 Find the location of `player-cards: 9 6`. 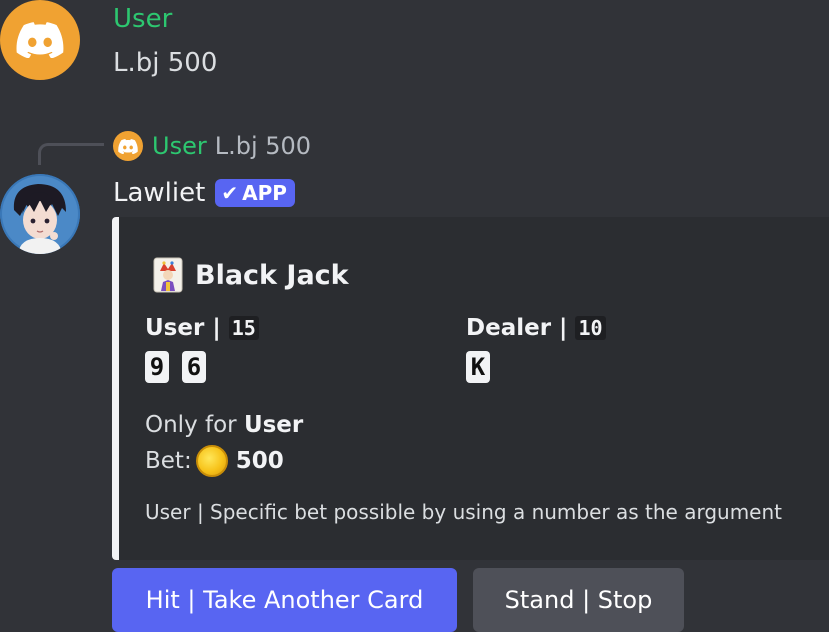

player-cards: 9 6 is located at coordinates (202, 367).